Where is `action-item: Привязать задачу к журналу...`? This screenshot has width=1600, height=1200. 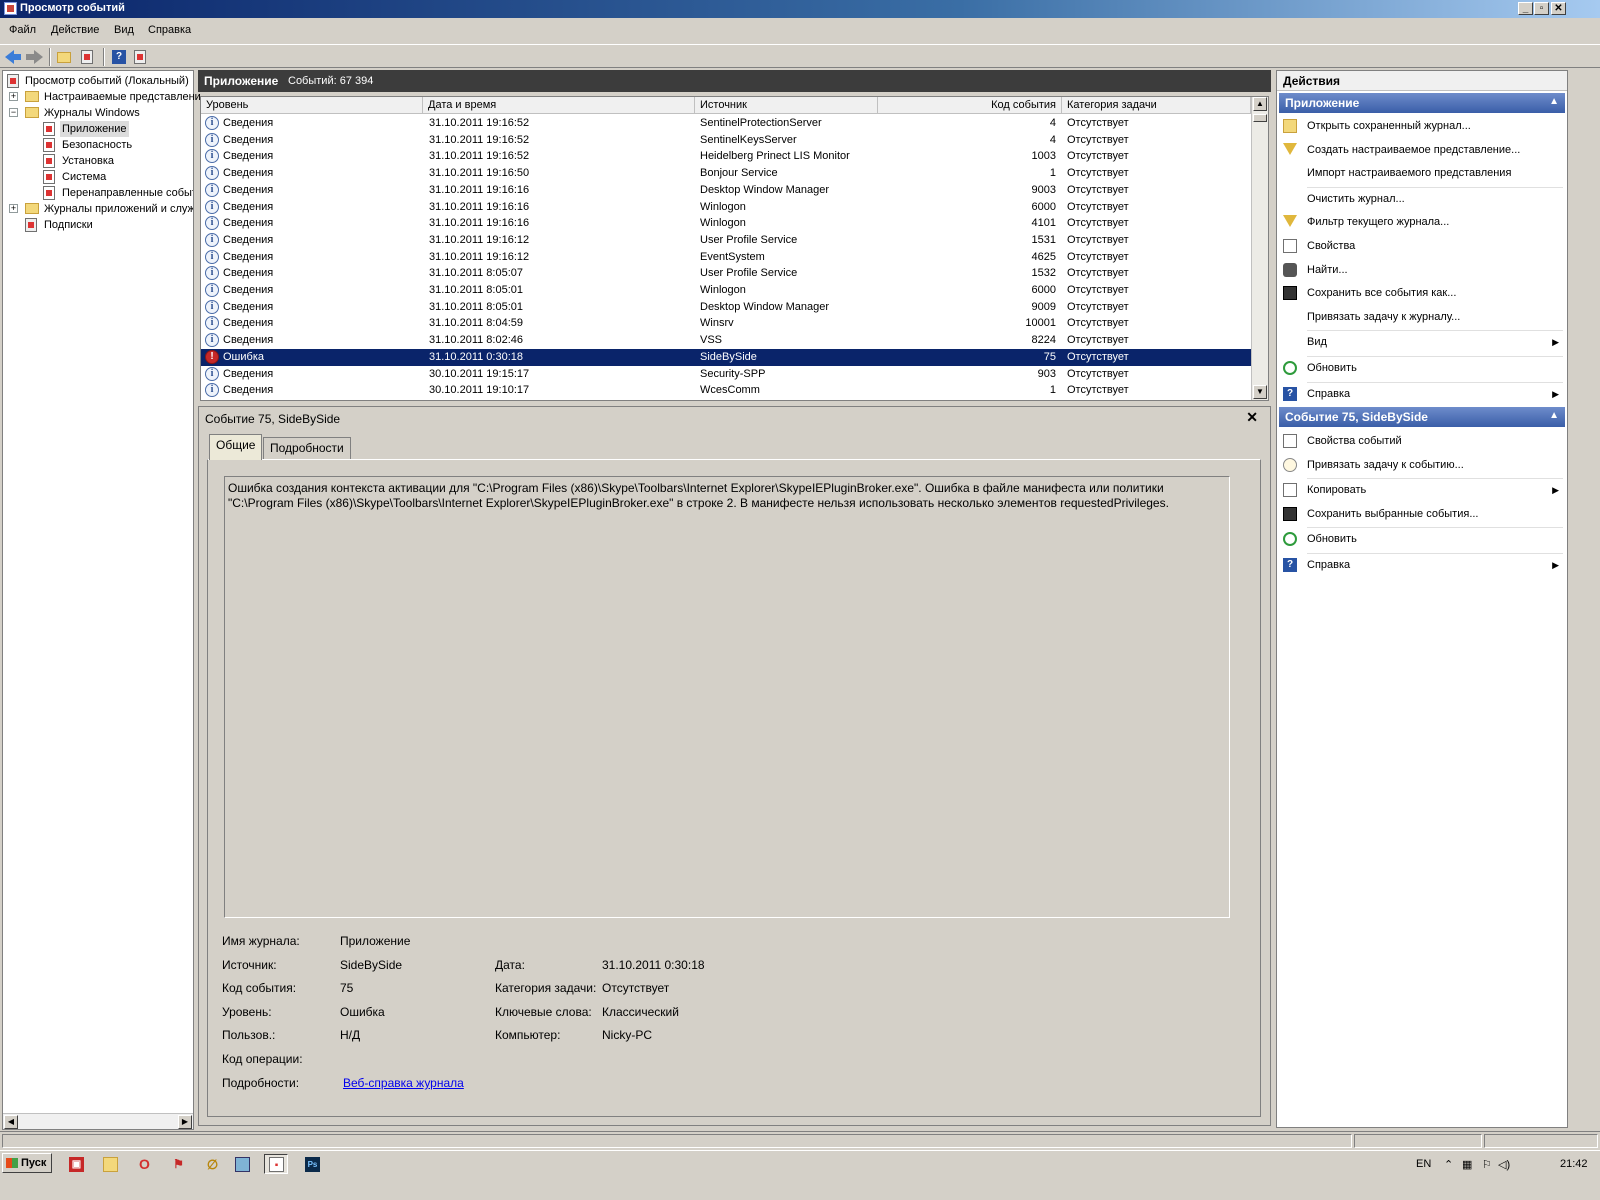 action-item: Привязать задачу к журналу... is located at coordinates (1422, 317).